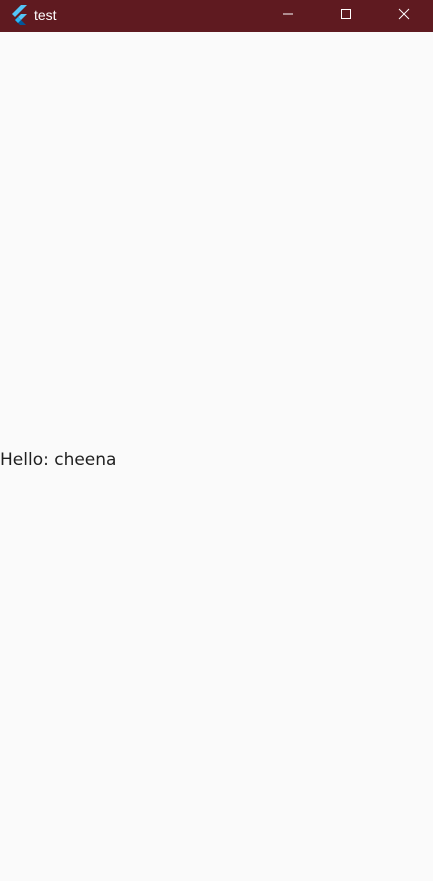 This screenshot has width=433, height=881. What do you see at coordinates (45, 15) in the screenshot?
I see `window-title: test` at bounding box center [45, 15].